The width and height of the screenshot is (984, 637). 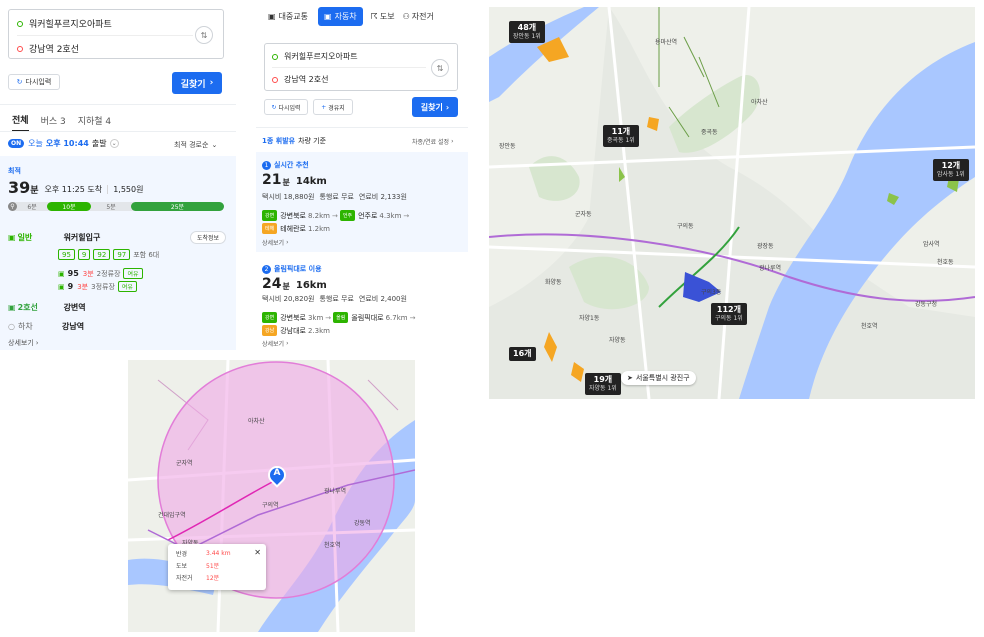 I want to click on bus-icon: ▣, so click(x=61, y=286).